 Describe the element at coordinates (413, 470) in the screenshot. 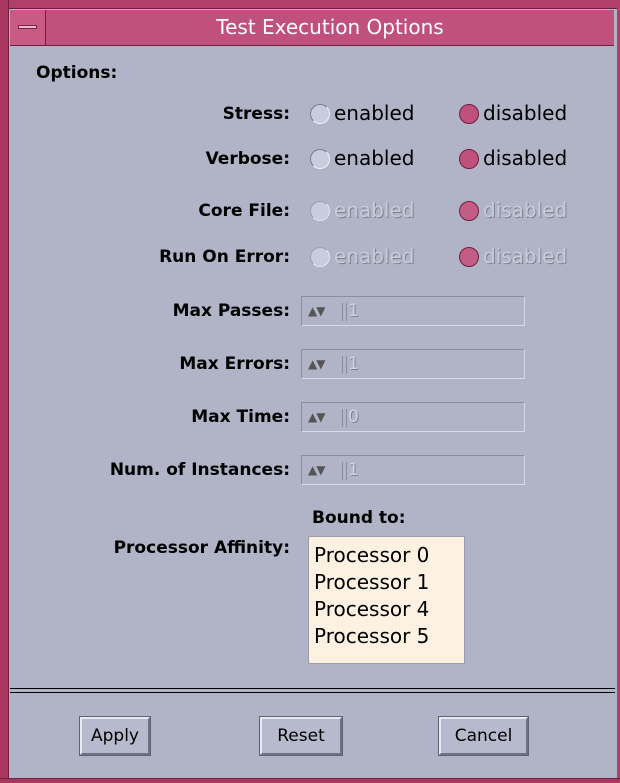

I see `num-instances-spinbox: ▲▼ 1` at that location.